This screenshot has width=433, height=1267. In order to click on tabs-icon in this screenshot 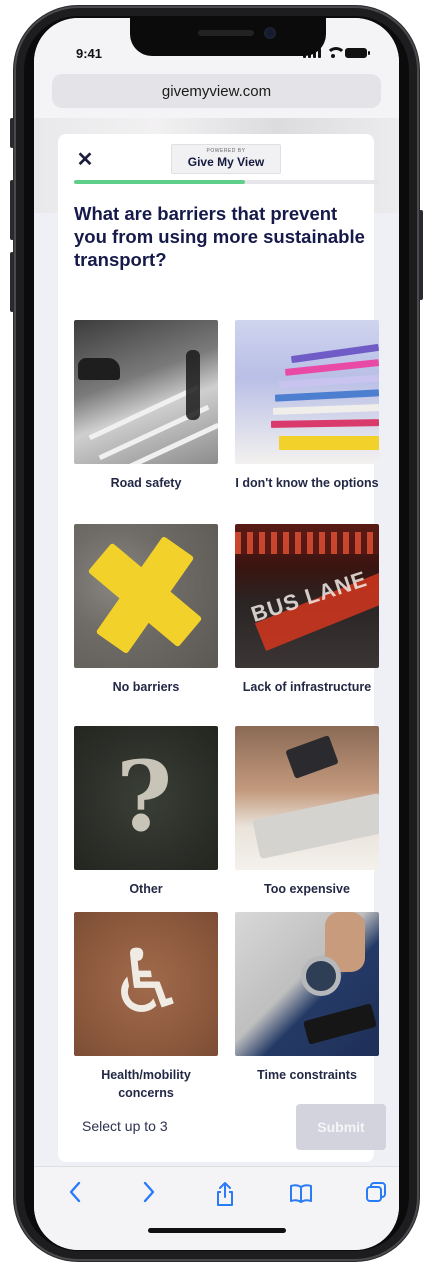, I will do `click(376, 1196)`.